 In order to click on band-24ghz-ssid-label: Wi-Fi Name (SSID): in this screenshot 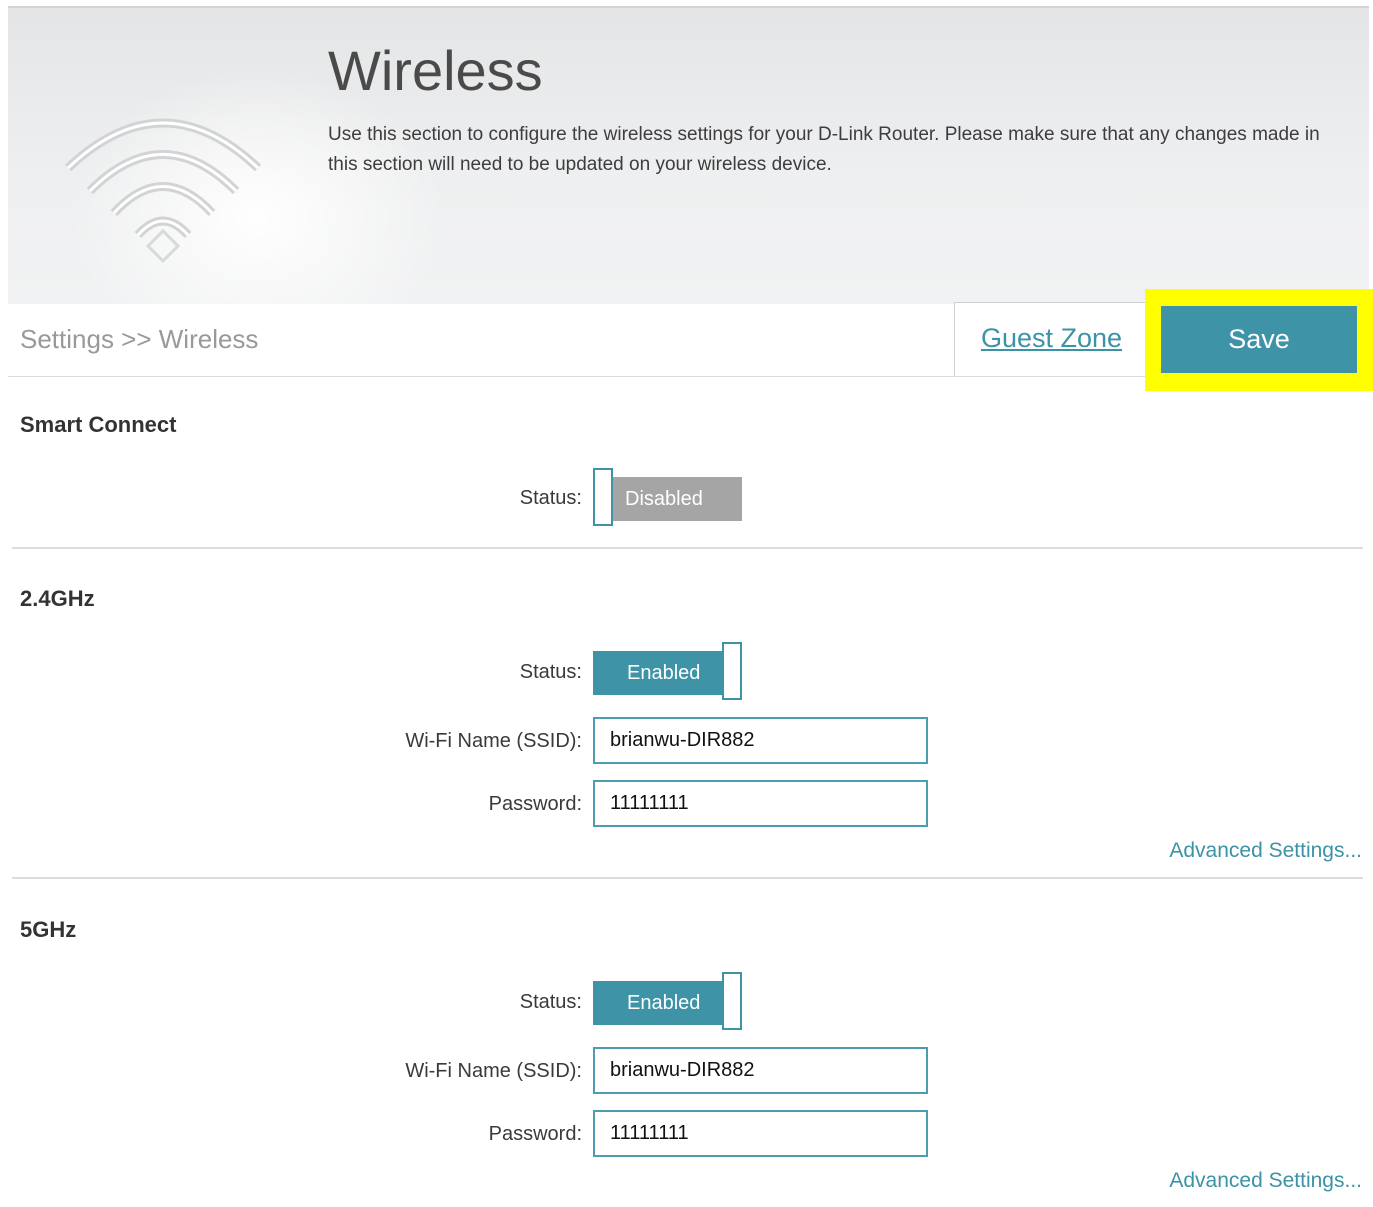, I will do `click(493, 741)`.